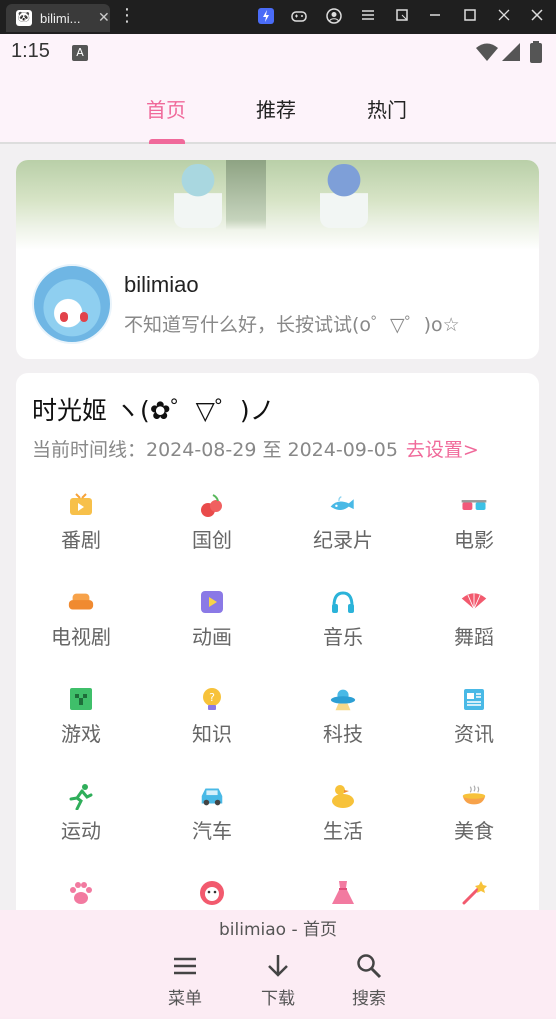 The width and height of the screenshot is (556, 1019). What do you see at coordinates (474, 602) in the screenshot?
I see `fan-icon` at bounding box center [474, 602].